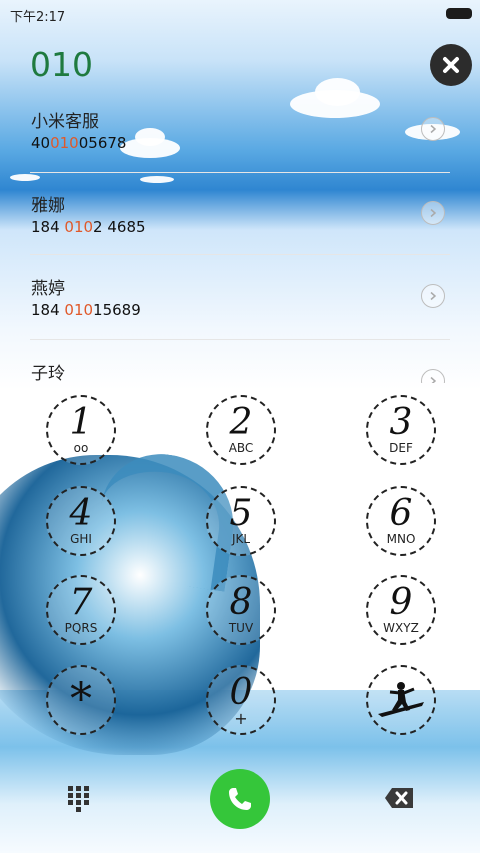 The image size is (480, 853). I want to click on phone-icon, so click(240, 799).